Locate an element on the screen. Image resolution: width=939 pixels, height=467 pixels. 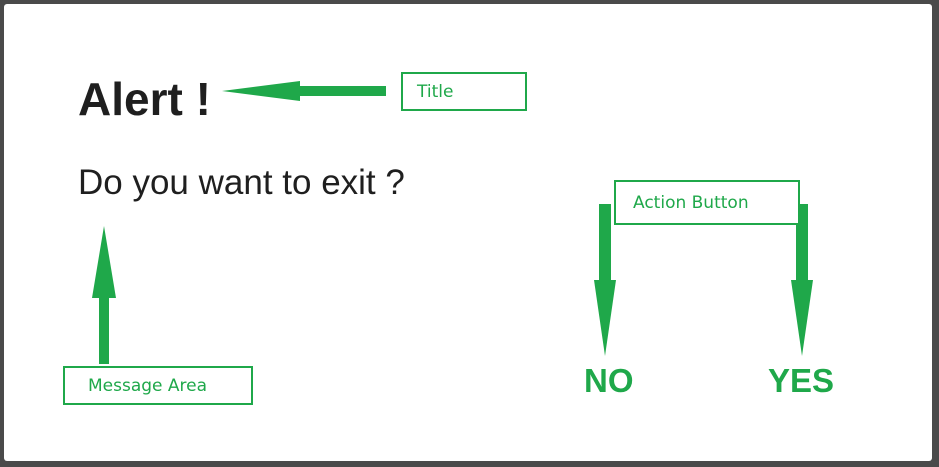
yes-arrow-icon is located at coordinates (802, 280).